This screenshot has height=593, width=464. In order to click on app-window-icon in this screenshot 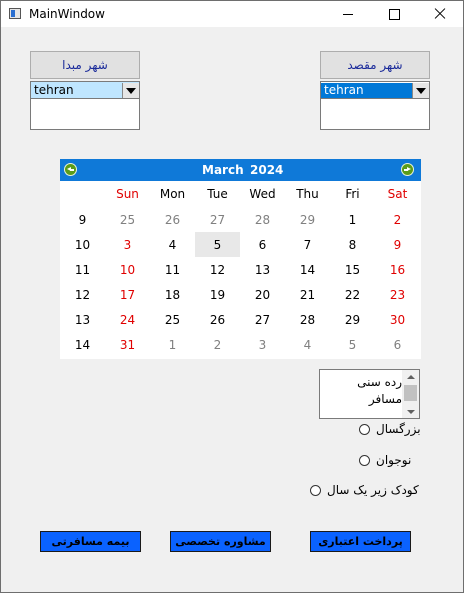, I will do `click(15, 13)`.